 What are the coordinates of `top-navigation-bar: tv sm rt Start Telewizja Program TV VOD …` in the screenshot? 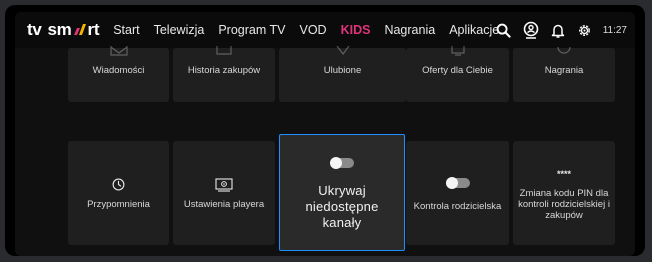 It's located at (325, 30).